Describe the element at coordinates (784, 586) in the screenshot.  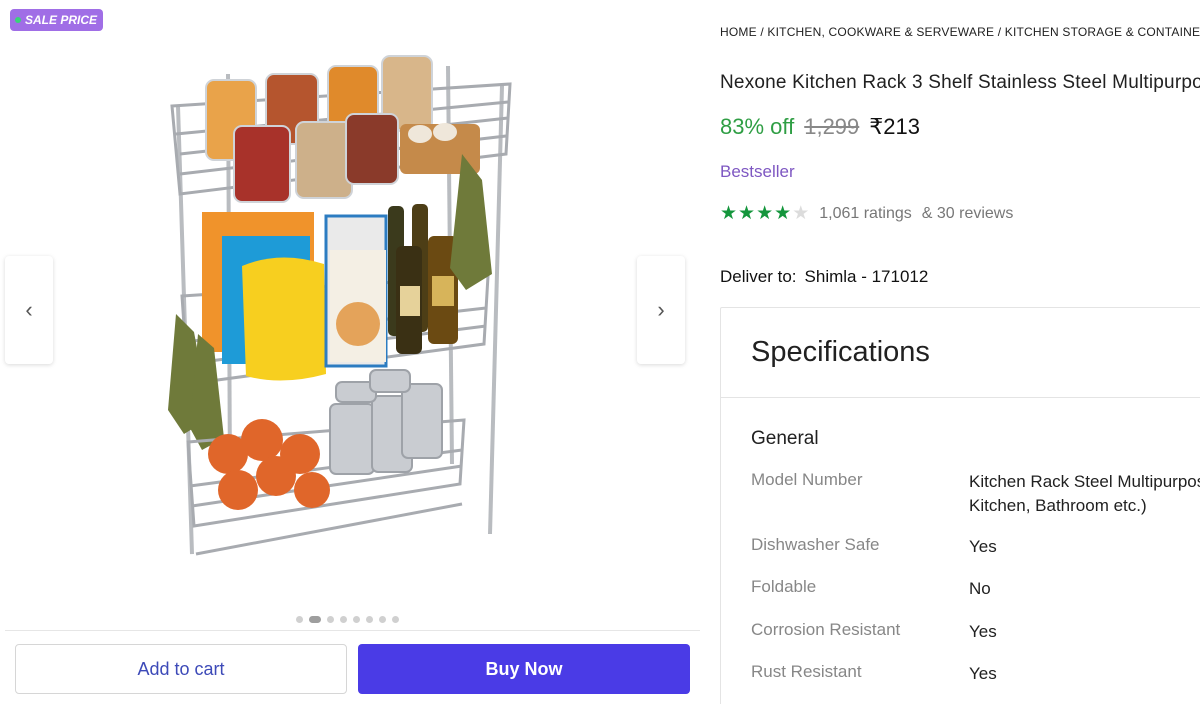
I see `spec-key: Foldable` at that location.